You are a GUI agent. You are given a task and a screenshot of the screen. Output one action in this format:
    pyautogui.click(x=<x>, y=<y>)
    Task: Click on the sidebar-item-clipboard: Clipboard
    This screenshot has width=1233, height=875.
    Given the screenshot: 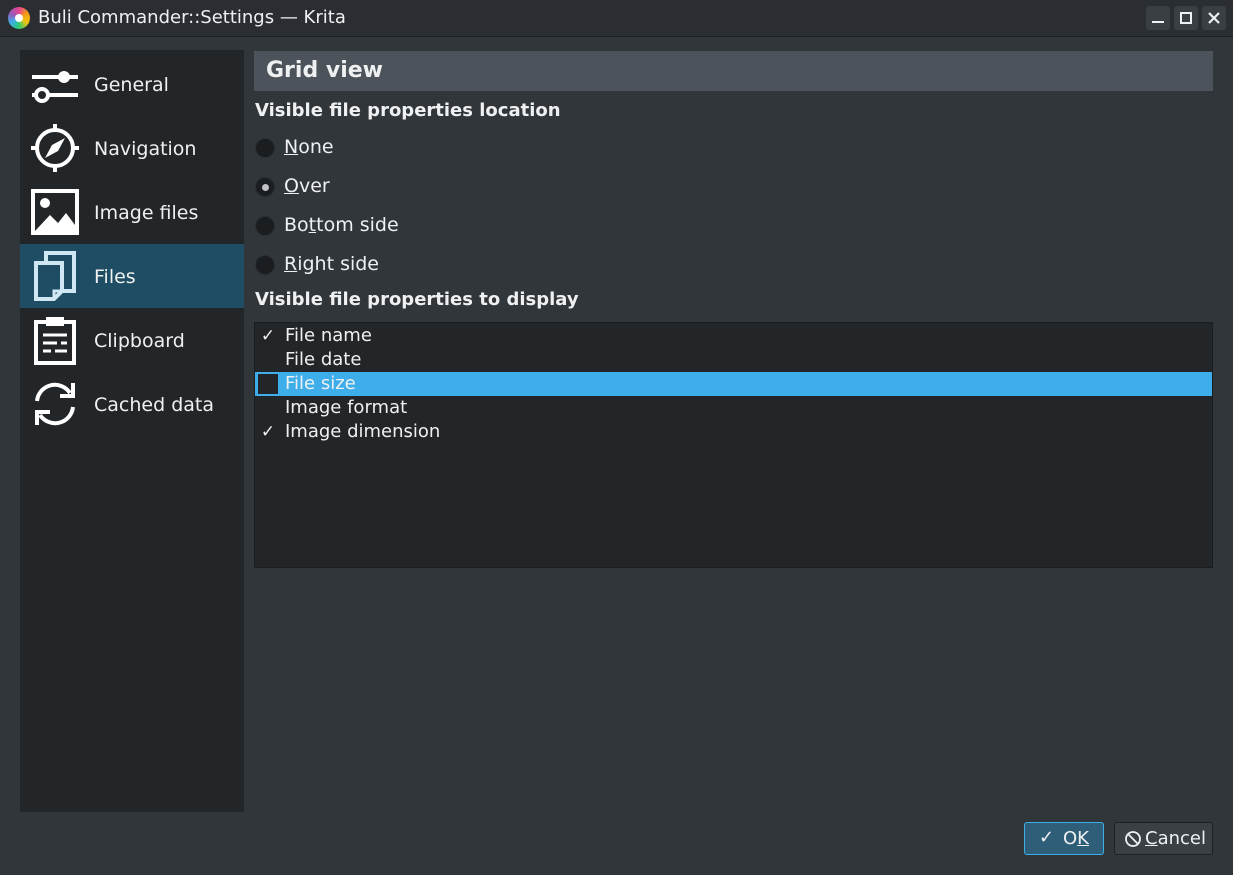 What is the action you would take?
    pyautogui.click(x=132, y=340)
    